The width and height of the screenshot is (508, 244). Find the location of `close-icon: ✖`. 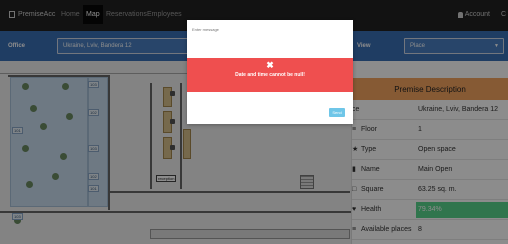

close-icon: ✖ is located at coordinates (270, 64).